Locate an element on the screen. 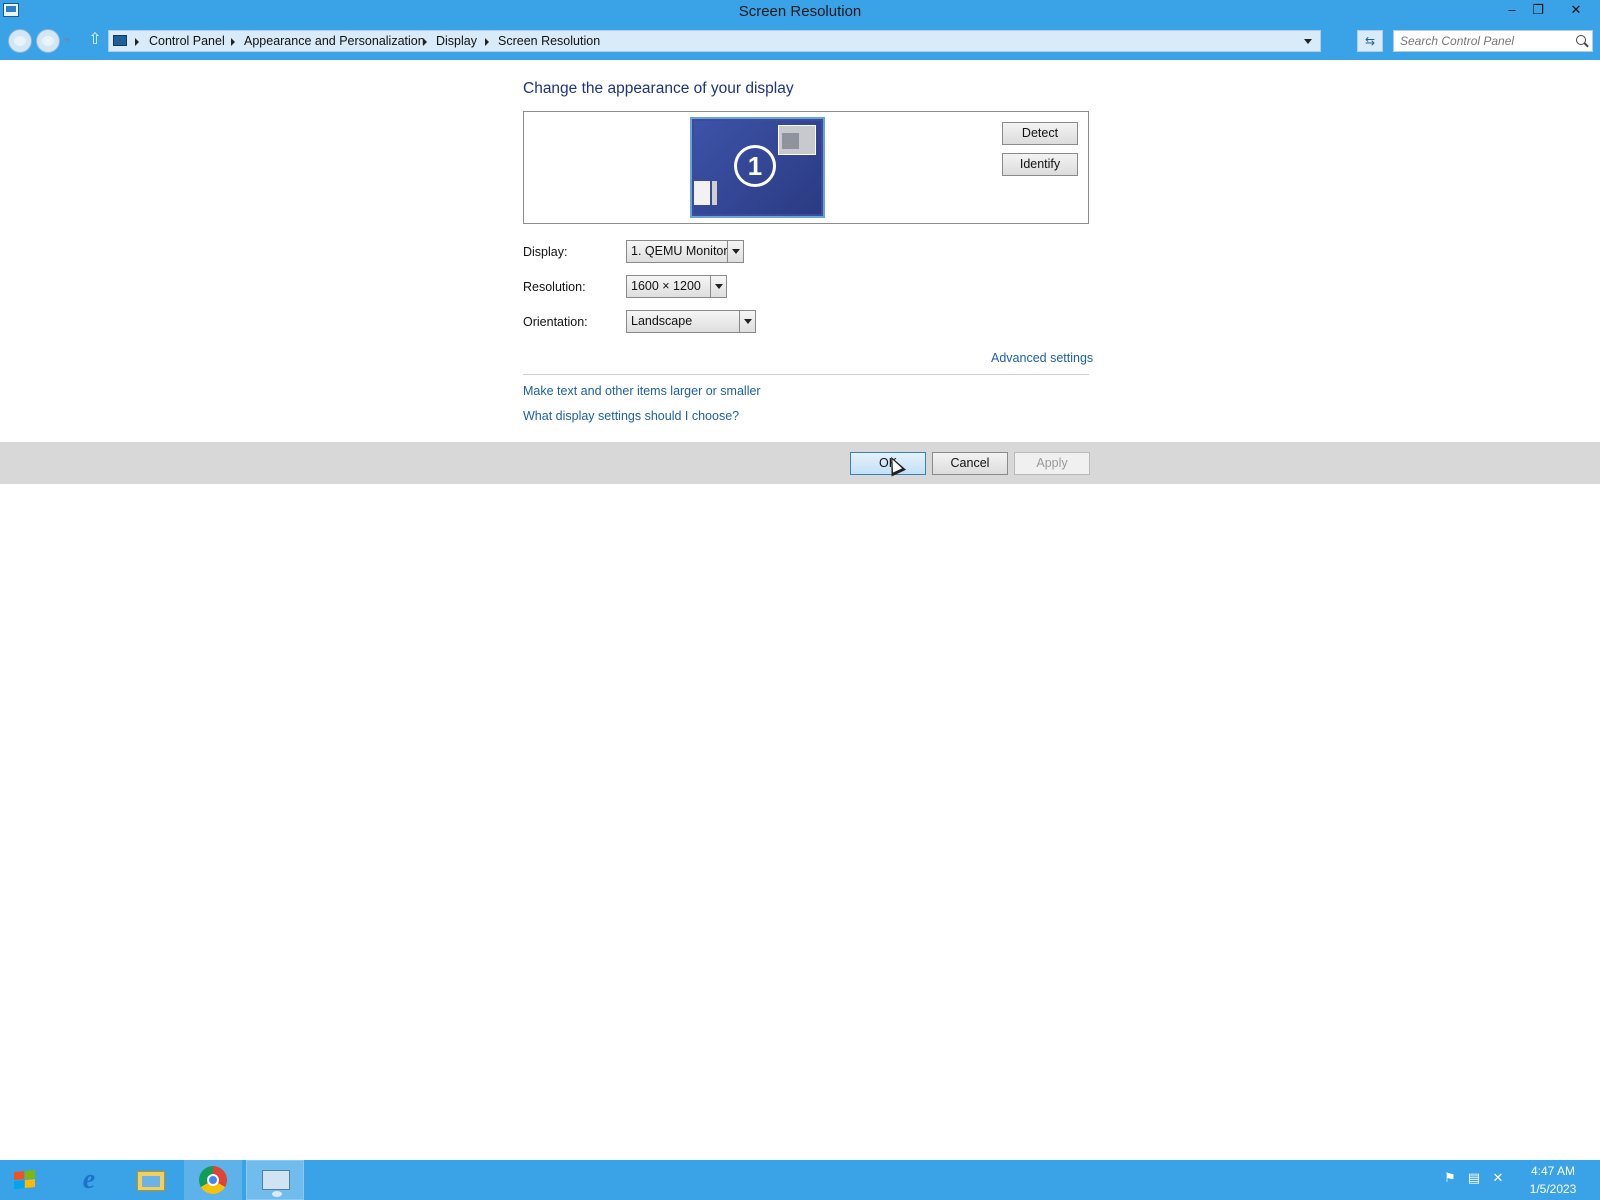 The width and height of the screenshot is (1600, 1200). cancel-button: Cancel is located at coordinates (970, 463).